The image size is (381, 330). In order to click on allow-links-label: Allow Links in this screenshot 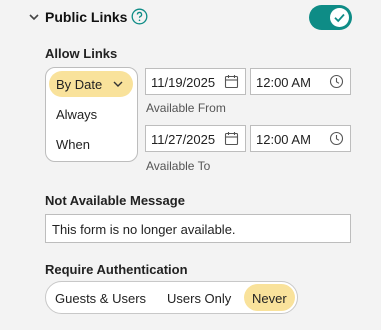, I will do `click(81, 53)`.